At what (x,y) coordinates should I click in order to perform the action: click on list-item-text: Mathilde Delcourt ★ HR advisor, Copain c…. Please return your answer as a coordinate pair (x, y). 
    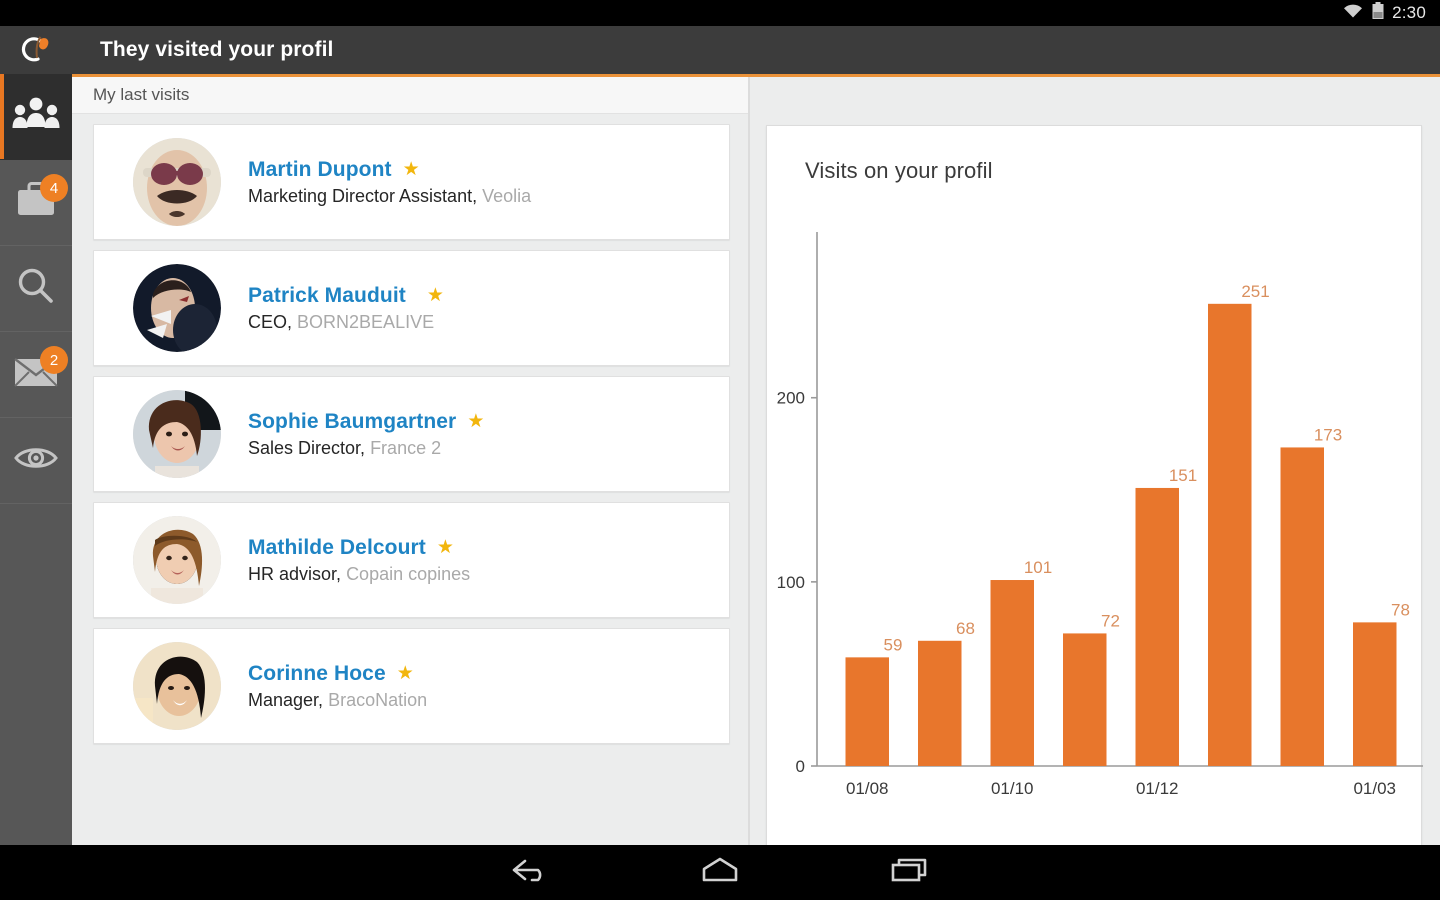
    Looking at the image, I should click on (359, 560).